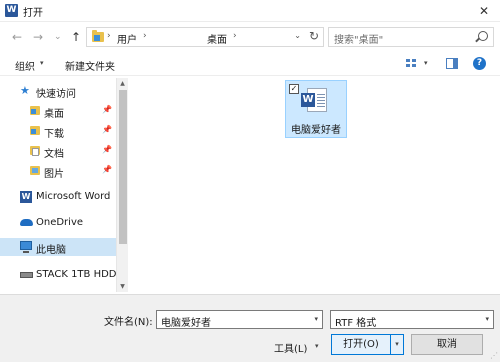 This screenshot has height=362, width=500. I want to click on breadcrumb-desktop: 桌面, so click(217, 38).